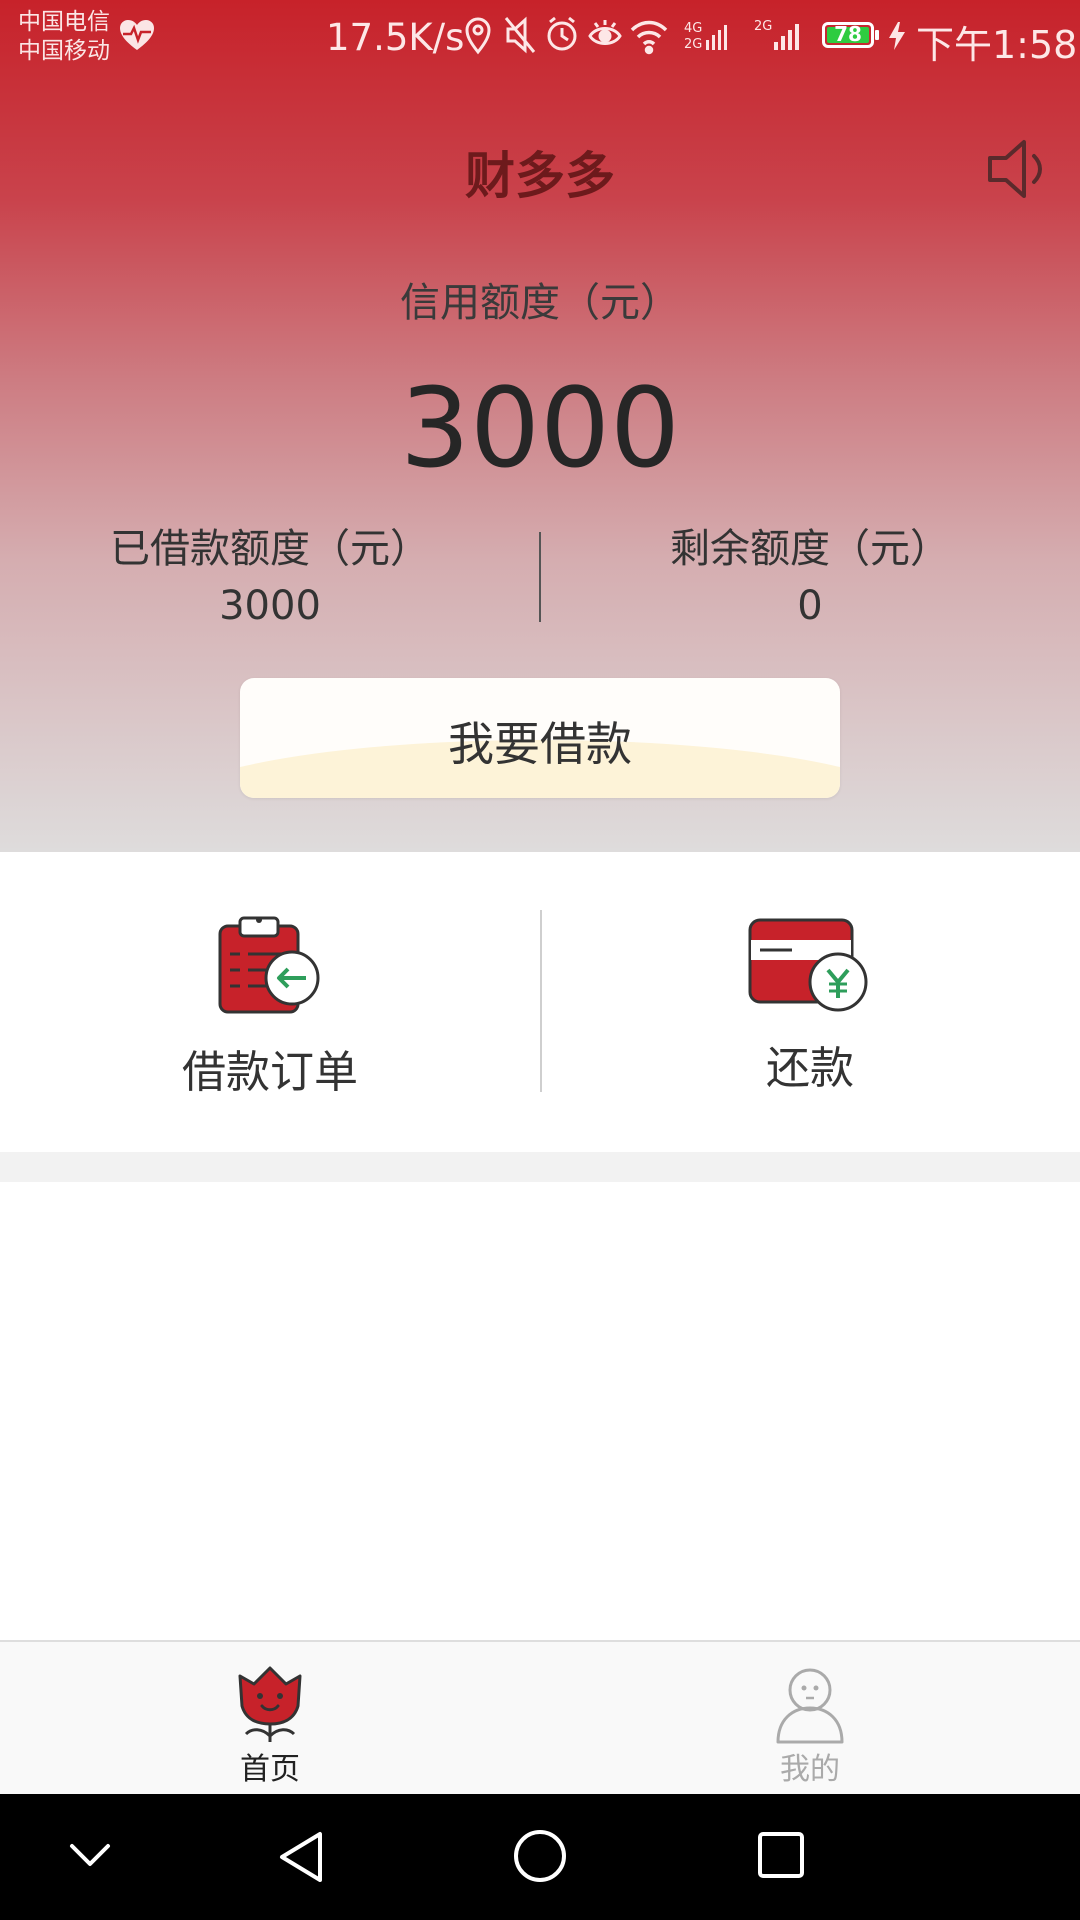 Image resolution: width=1080 pixels, height=1920 pixels. What do you see at coordinates (810, 1769) in the screenshot?
I see `tab-mine-label: 我的` at bounding box center [810, 1769].